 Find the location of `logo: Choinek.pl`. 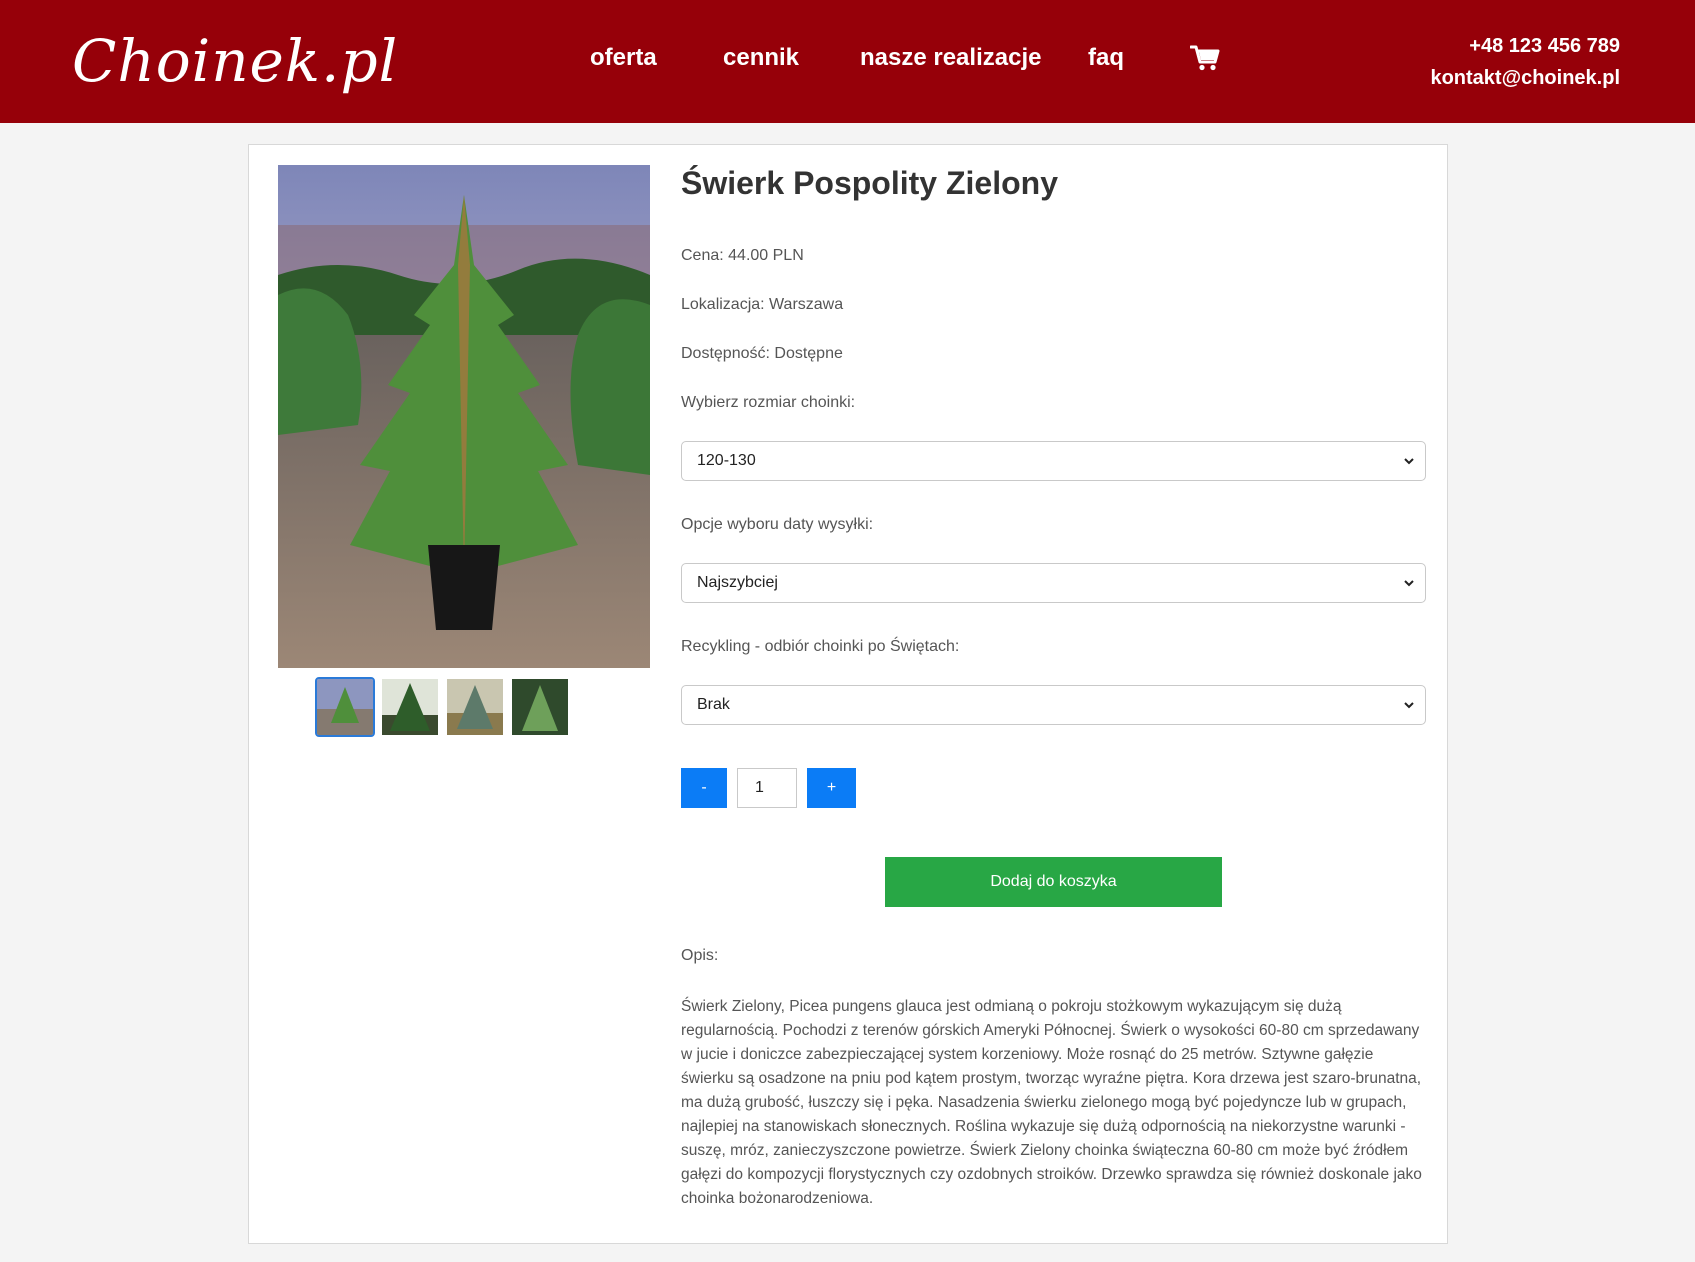

logo: Choinek.pl is located at coordinates (235, 61).